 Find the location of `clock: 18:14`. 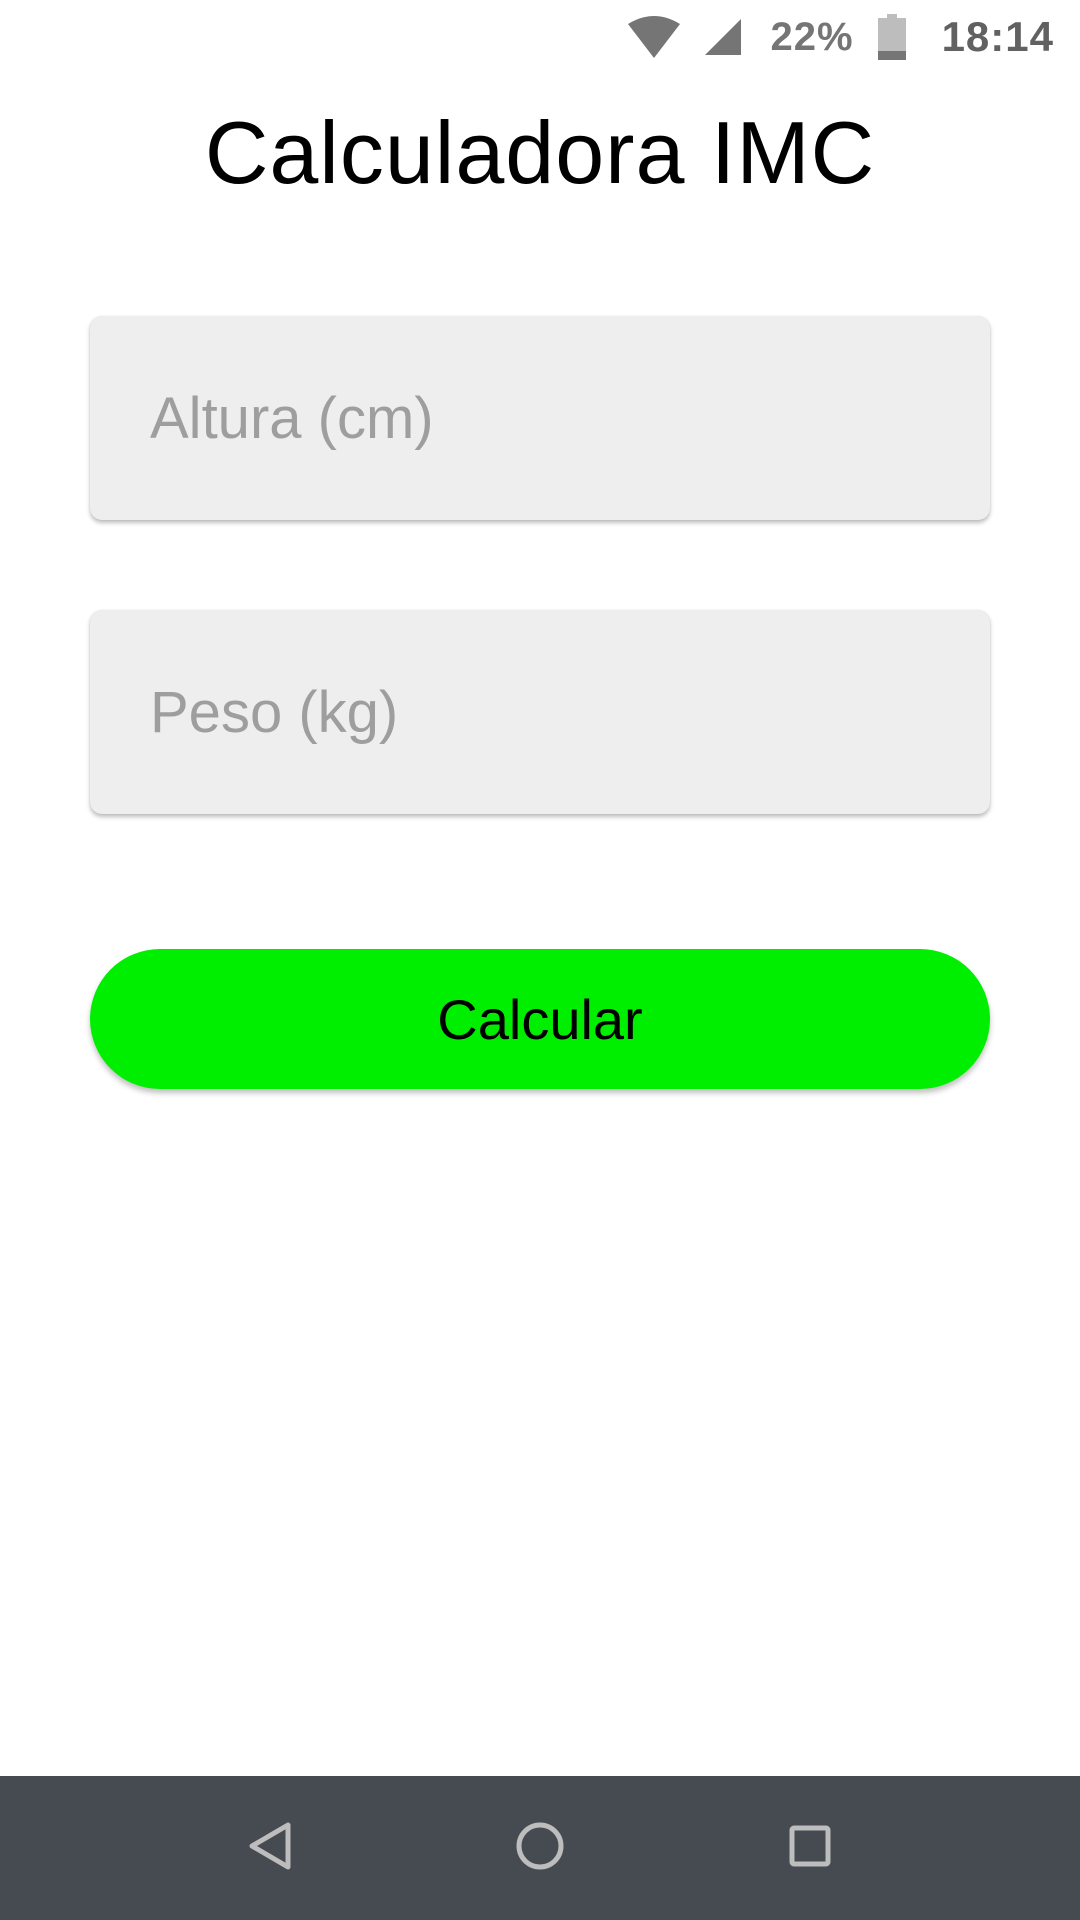

clock: 18:14 is located at coordinates (997, 36).